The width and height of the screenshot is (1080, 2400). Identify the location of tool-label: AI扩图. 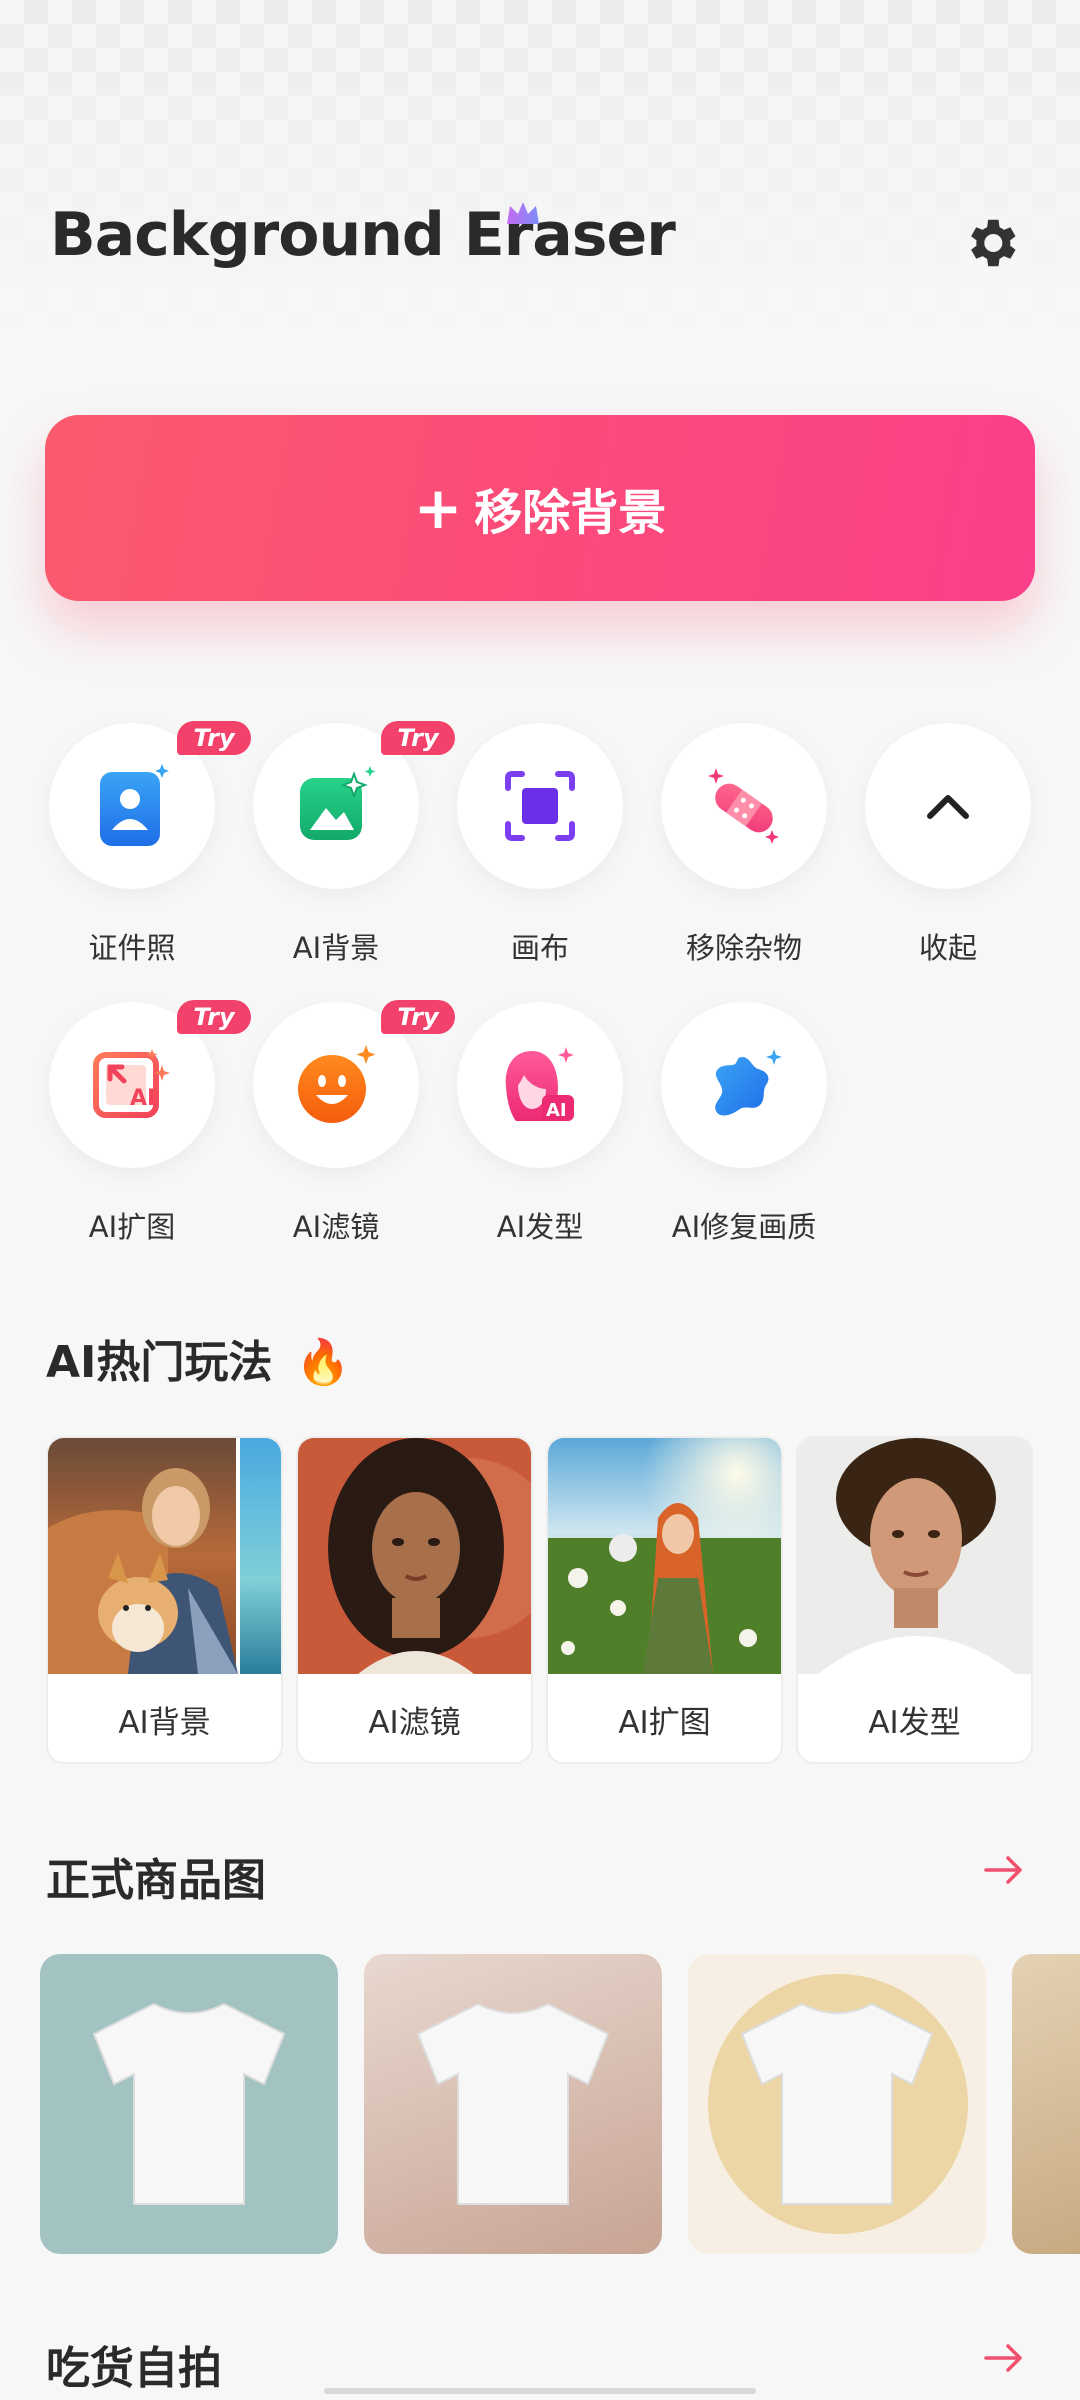
(132, 1227).